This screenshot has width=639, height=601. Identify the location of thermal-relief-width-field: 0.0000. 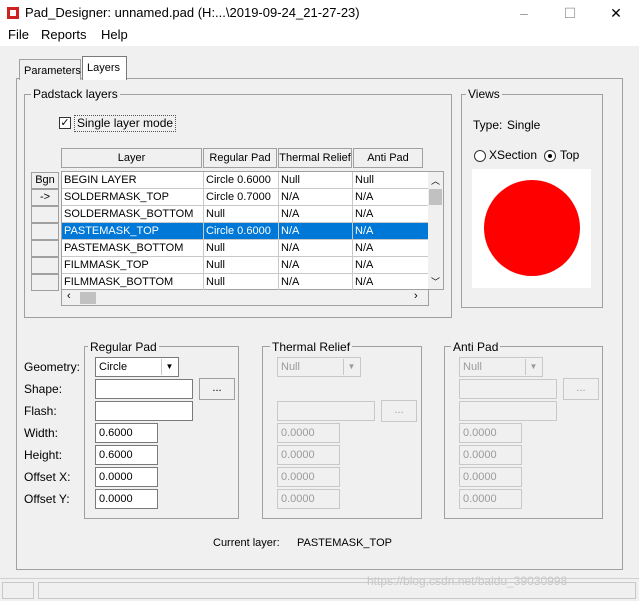
(308, 433).